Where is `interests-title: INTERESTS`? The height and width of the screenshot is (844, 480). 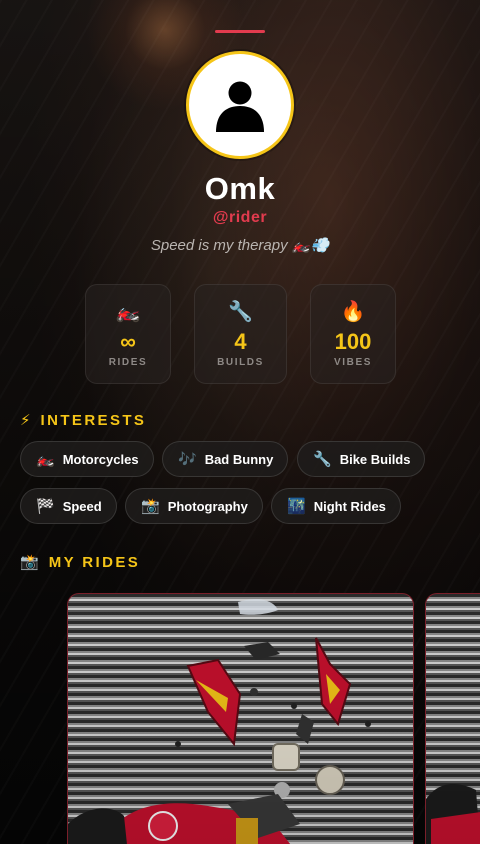
interests-title: INTERESTS is located at coordinates (93, 420).